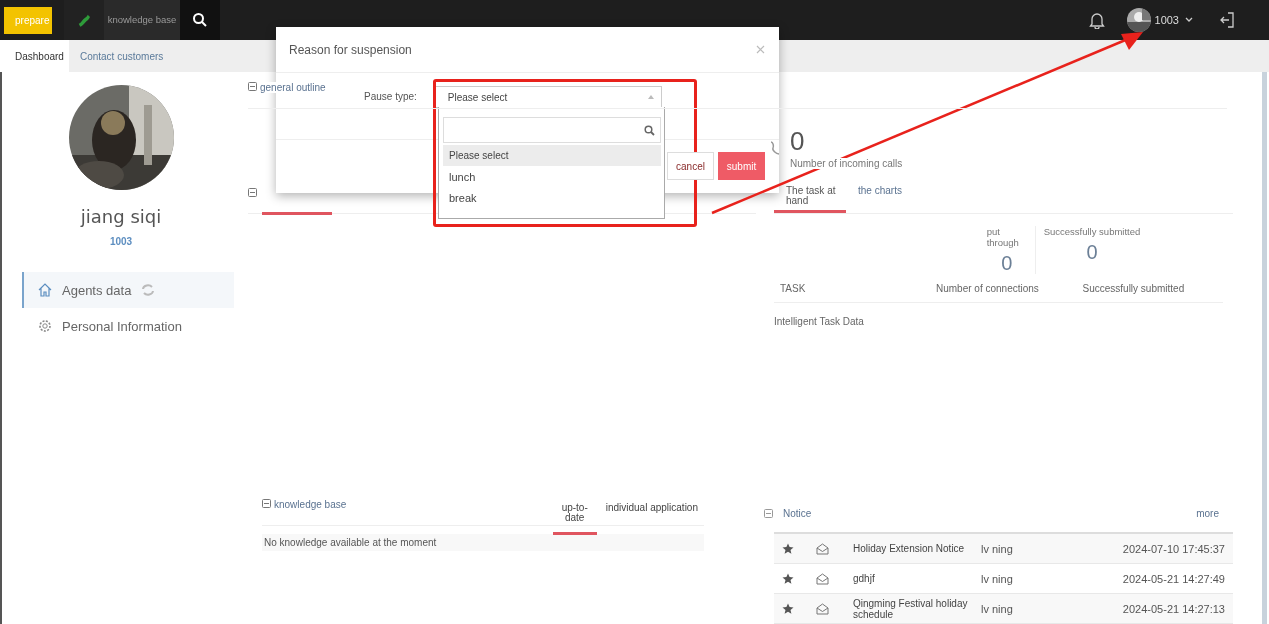 Image resolution: width=1269 pixels, height=624 pixels. I want to click on agent-id: 1003, so click(121, 241).